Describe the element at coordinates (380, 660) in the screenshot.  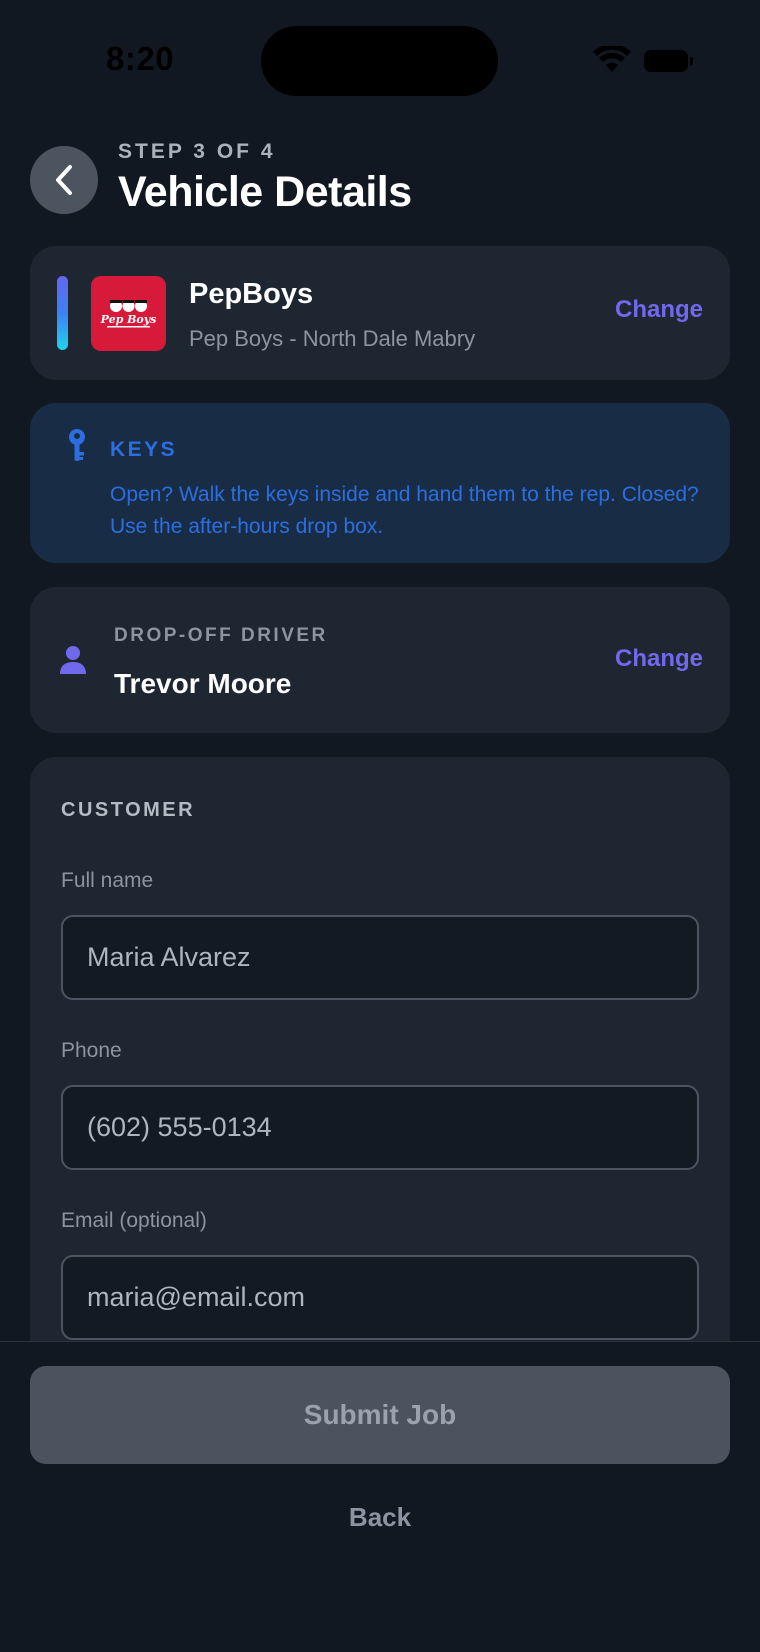
I see `driver-card: DROP-OFF DRIVER Trevor Moore Change` at that location.